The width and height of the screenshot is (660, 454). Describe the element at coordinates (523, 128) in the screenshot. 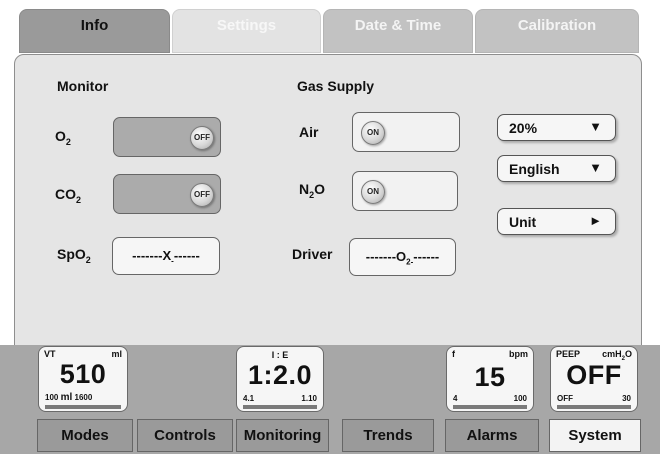

I see `o2-percent-value: 20%` at that location.